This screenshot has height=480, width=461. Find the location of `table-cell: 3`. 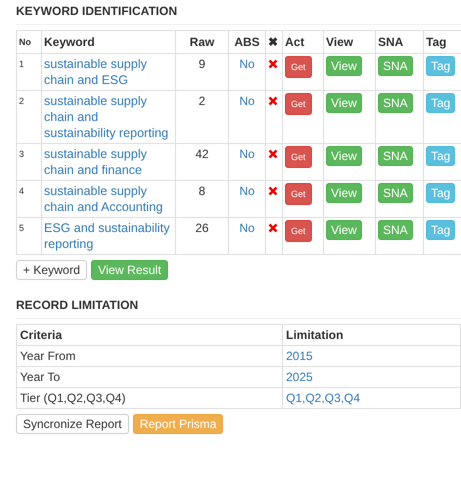

table-cell: 3 is located at coordinates (29, 162).